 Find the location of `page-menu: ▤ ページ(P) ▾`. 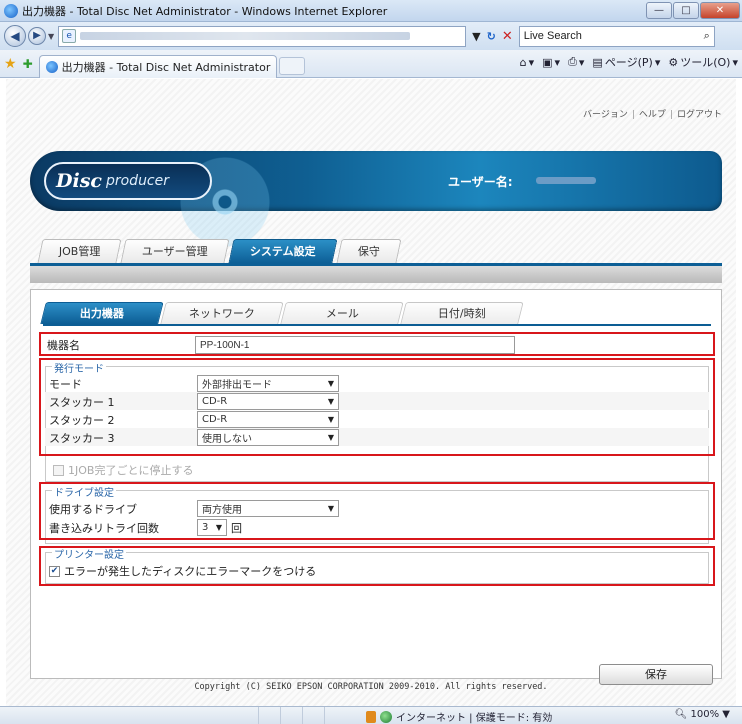

page-menu: ▤ ページ(P) ▾ is located at coordinates (626, 62).